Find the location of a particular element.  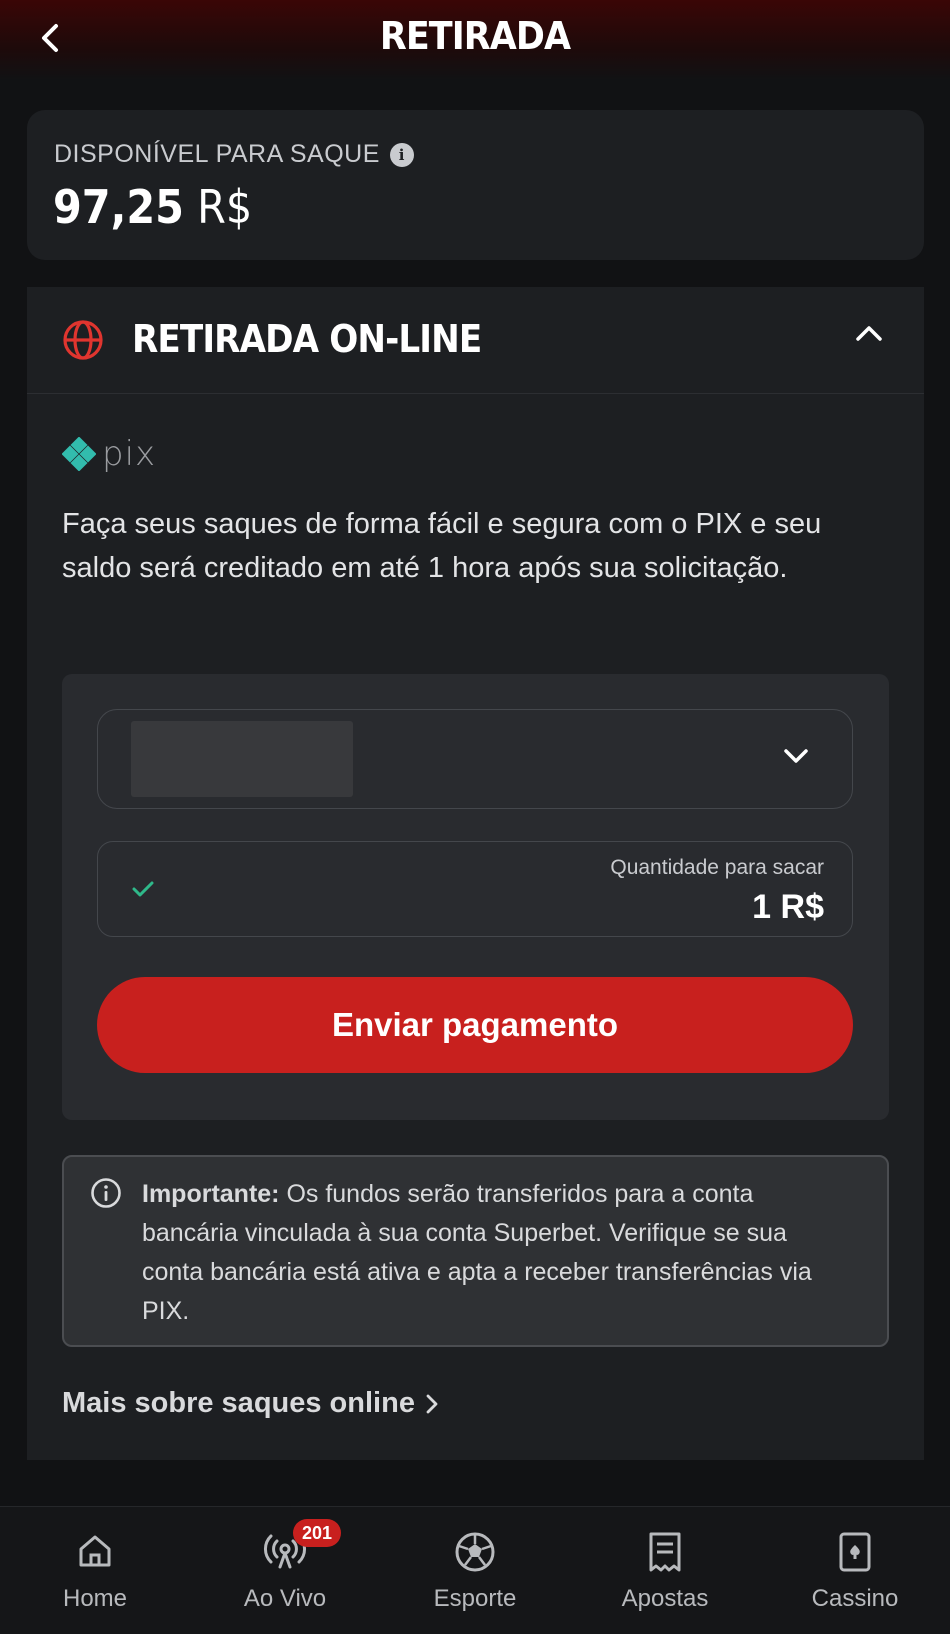

nav-live-label: Ao Vivo is located at coordinates (285, 1598).